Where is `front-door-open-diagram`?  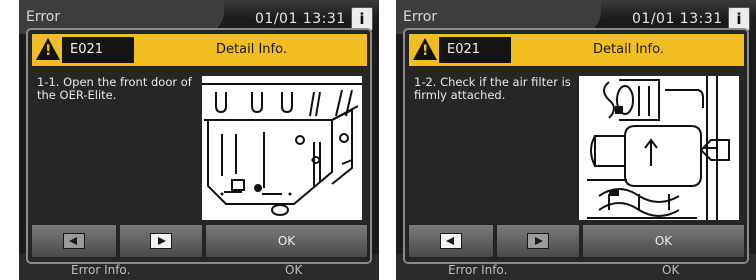
front-door-open-diagram is located at coordinates (282, 149).